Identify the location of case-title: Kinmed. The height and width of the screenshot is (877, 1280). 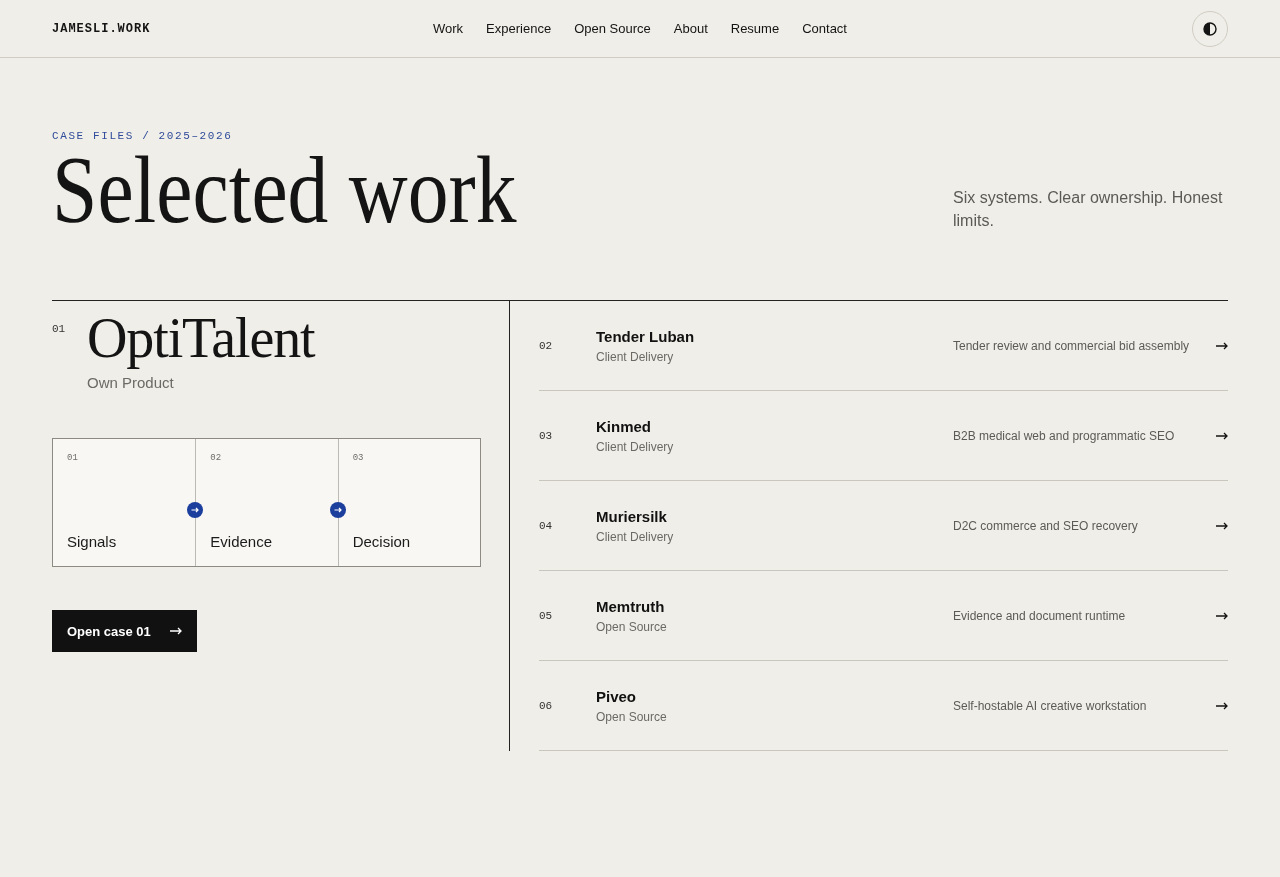
(623, 426).